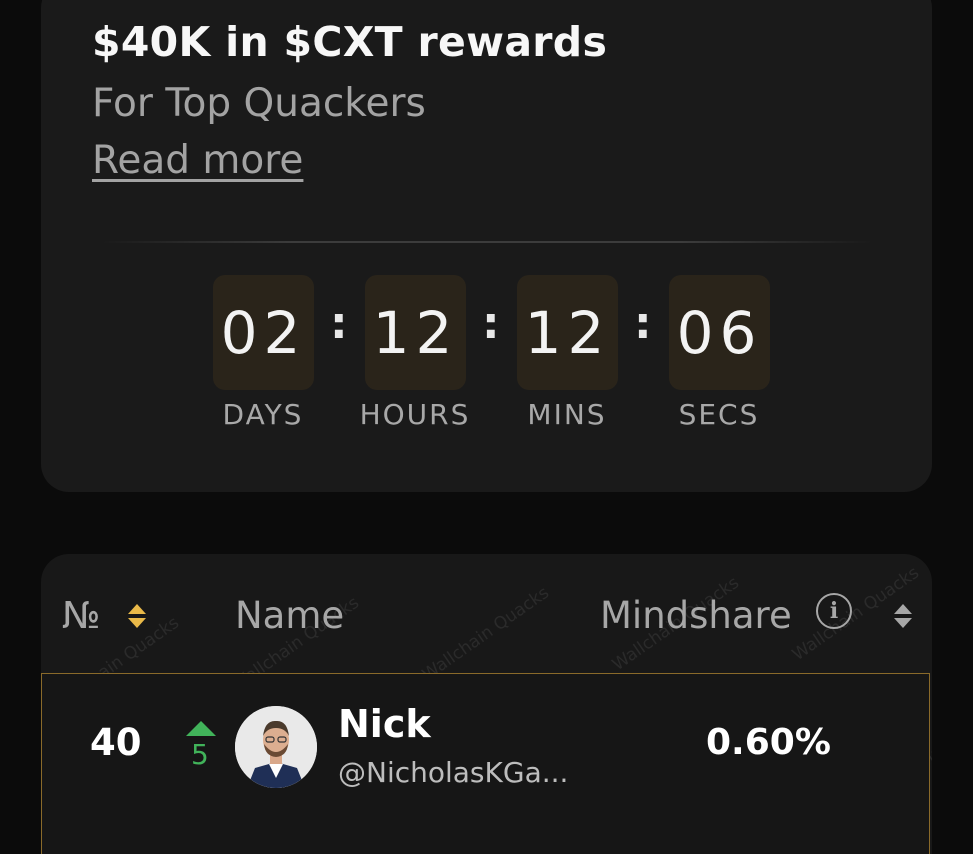 This screenshot has height=854, width=973. What do you see at coordinates (719, 332) in the screenshot?
I see `countdown-secs: 06` at bounding box center [719, 332].